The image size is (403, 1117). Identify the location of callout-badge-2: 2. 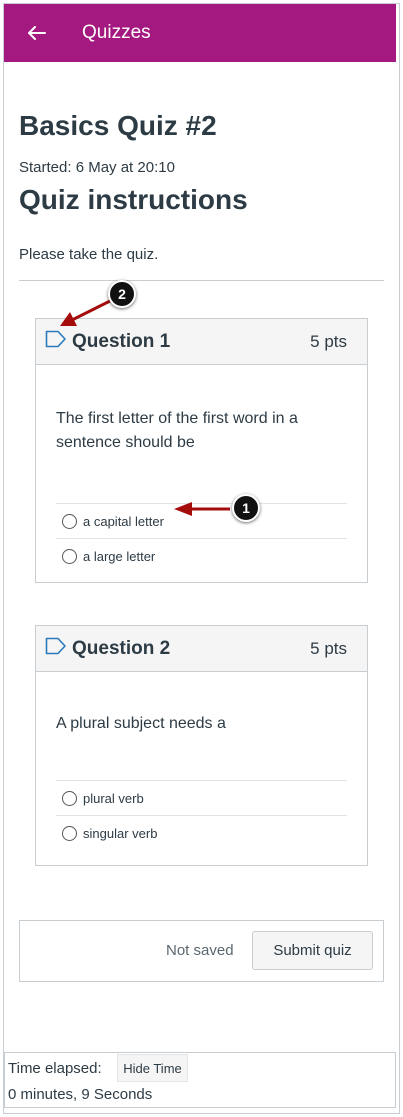
(122, 294).